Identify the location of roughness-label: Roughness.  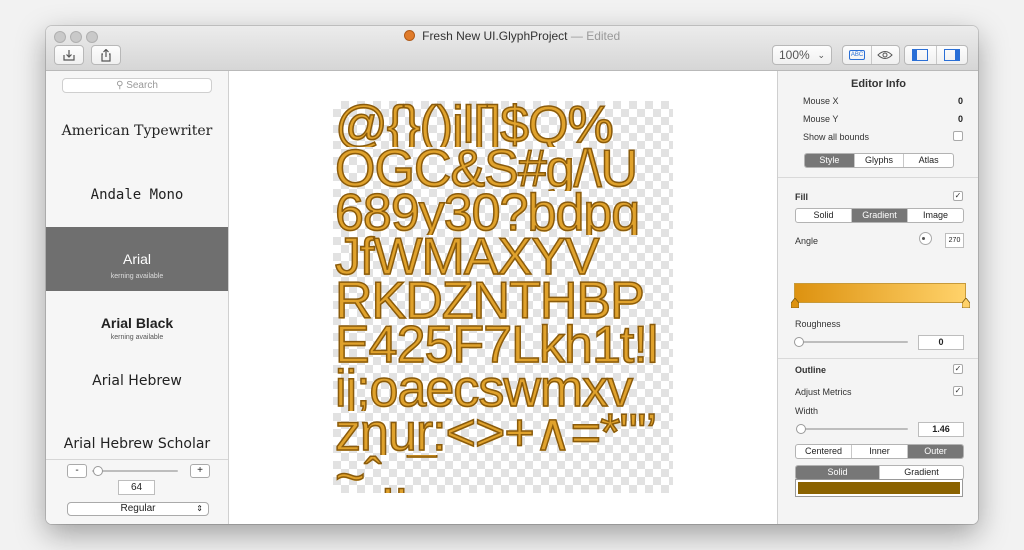
(818, 324).